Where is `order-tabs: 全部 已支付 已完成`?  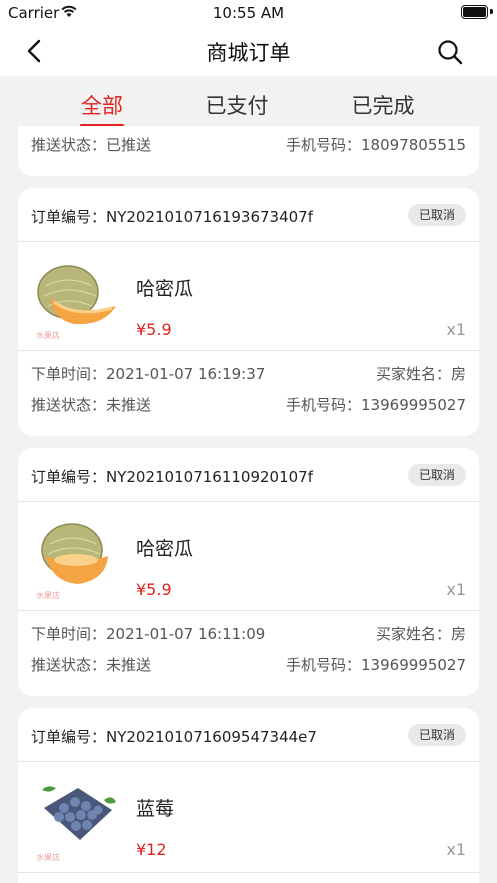
order-tabs: 全部 已支付 已完成 is located at coordinates (248, 103).